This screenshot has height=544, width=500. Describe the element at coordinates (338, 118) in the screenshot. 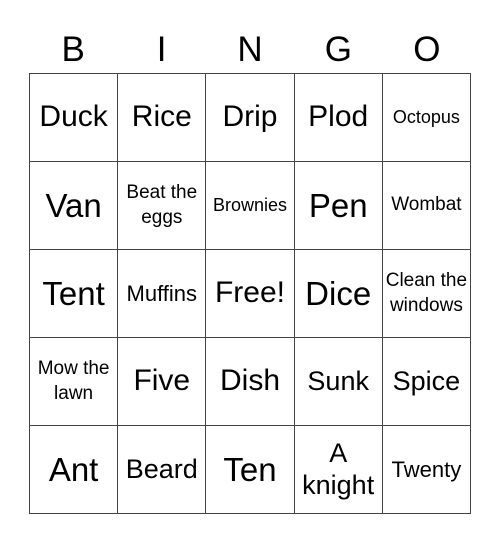

I see `bingo-cell: Plod` at that location.